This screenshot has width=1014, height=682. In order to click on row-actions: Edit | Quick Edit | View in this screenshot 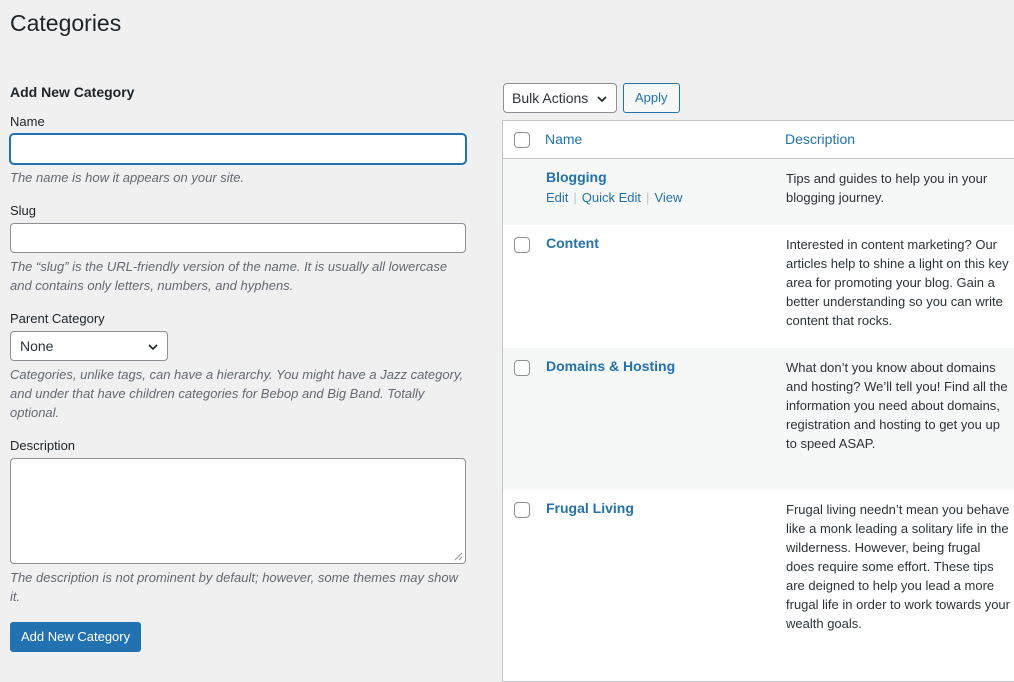, I will do `click(614, 197)`.